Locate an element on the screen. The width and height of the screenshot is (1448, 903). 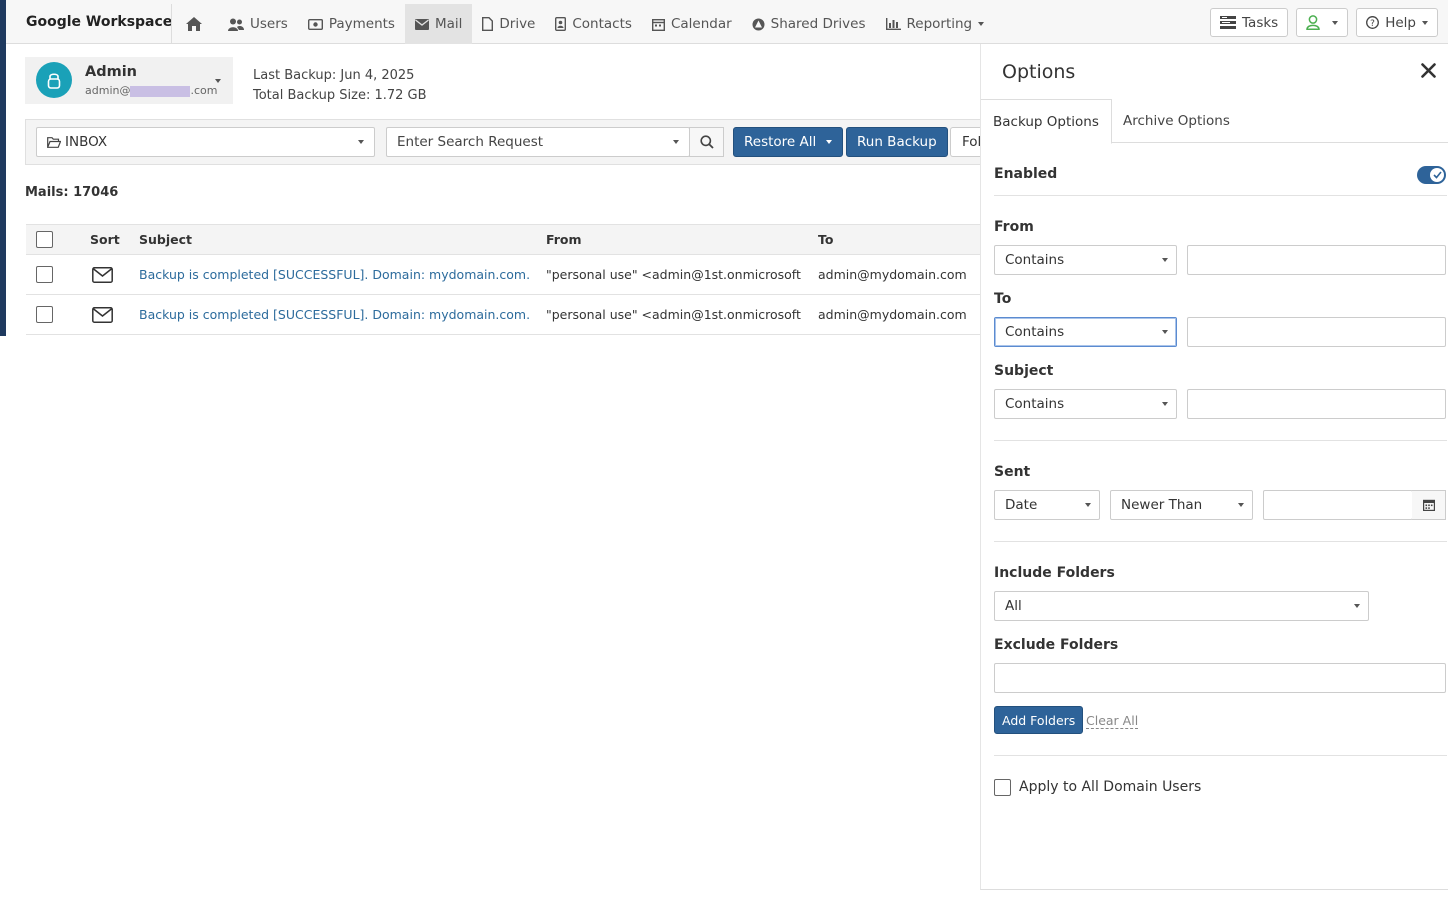
mail-icon is located at coordinates (421, 24).